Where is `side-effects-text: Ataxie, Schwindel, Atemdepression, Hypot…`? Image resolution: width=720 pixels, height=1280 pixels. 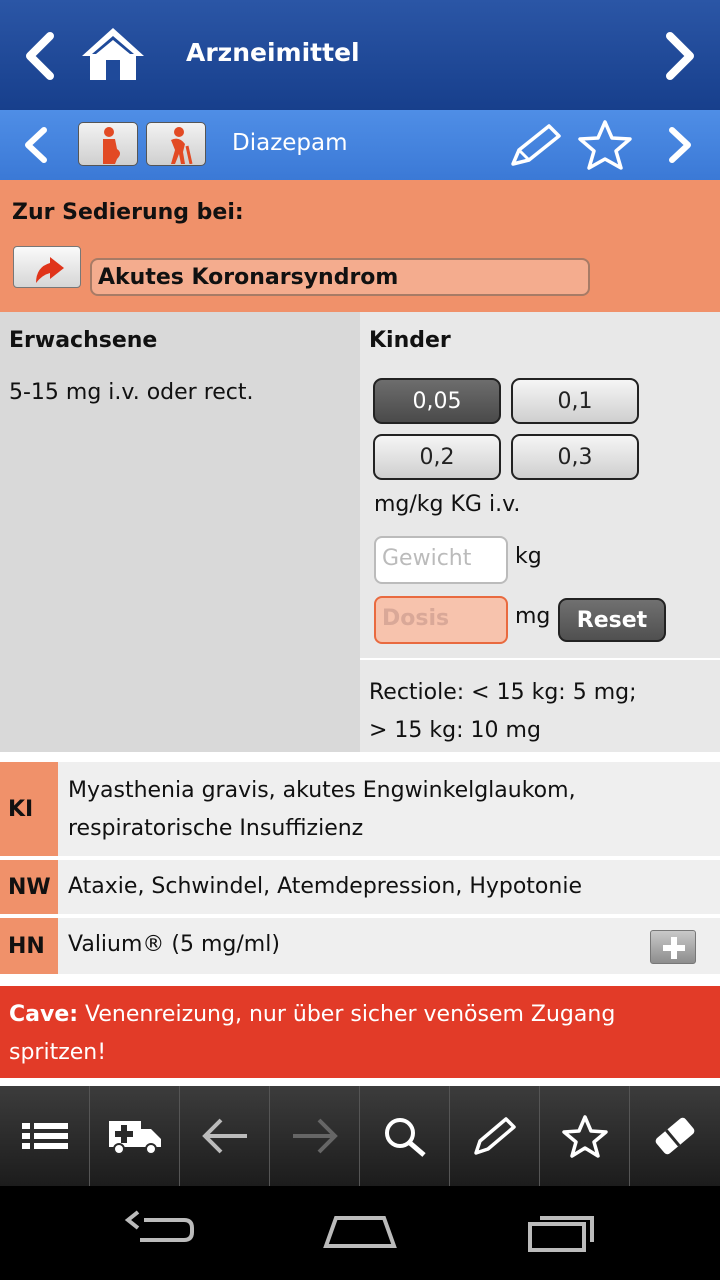
side-effects-text: Ataxie, Schwindel, Atemdepression, Hypot… is located at coordinates (389, 887).